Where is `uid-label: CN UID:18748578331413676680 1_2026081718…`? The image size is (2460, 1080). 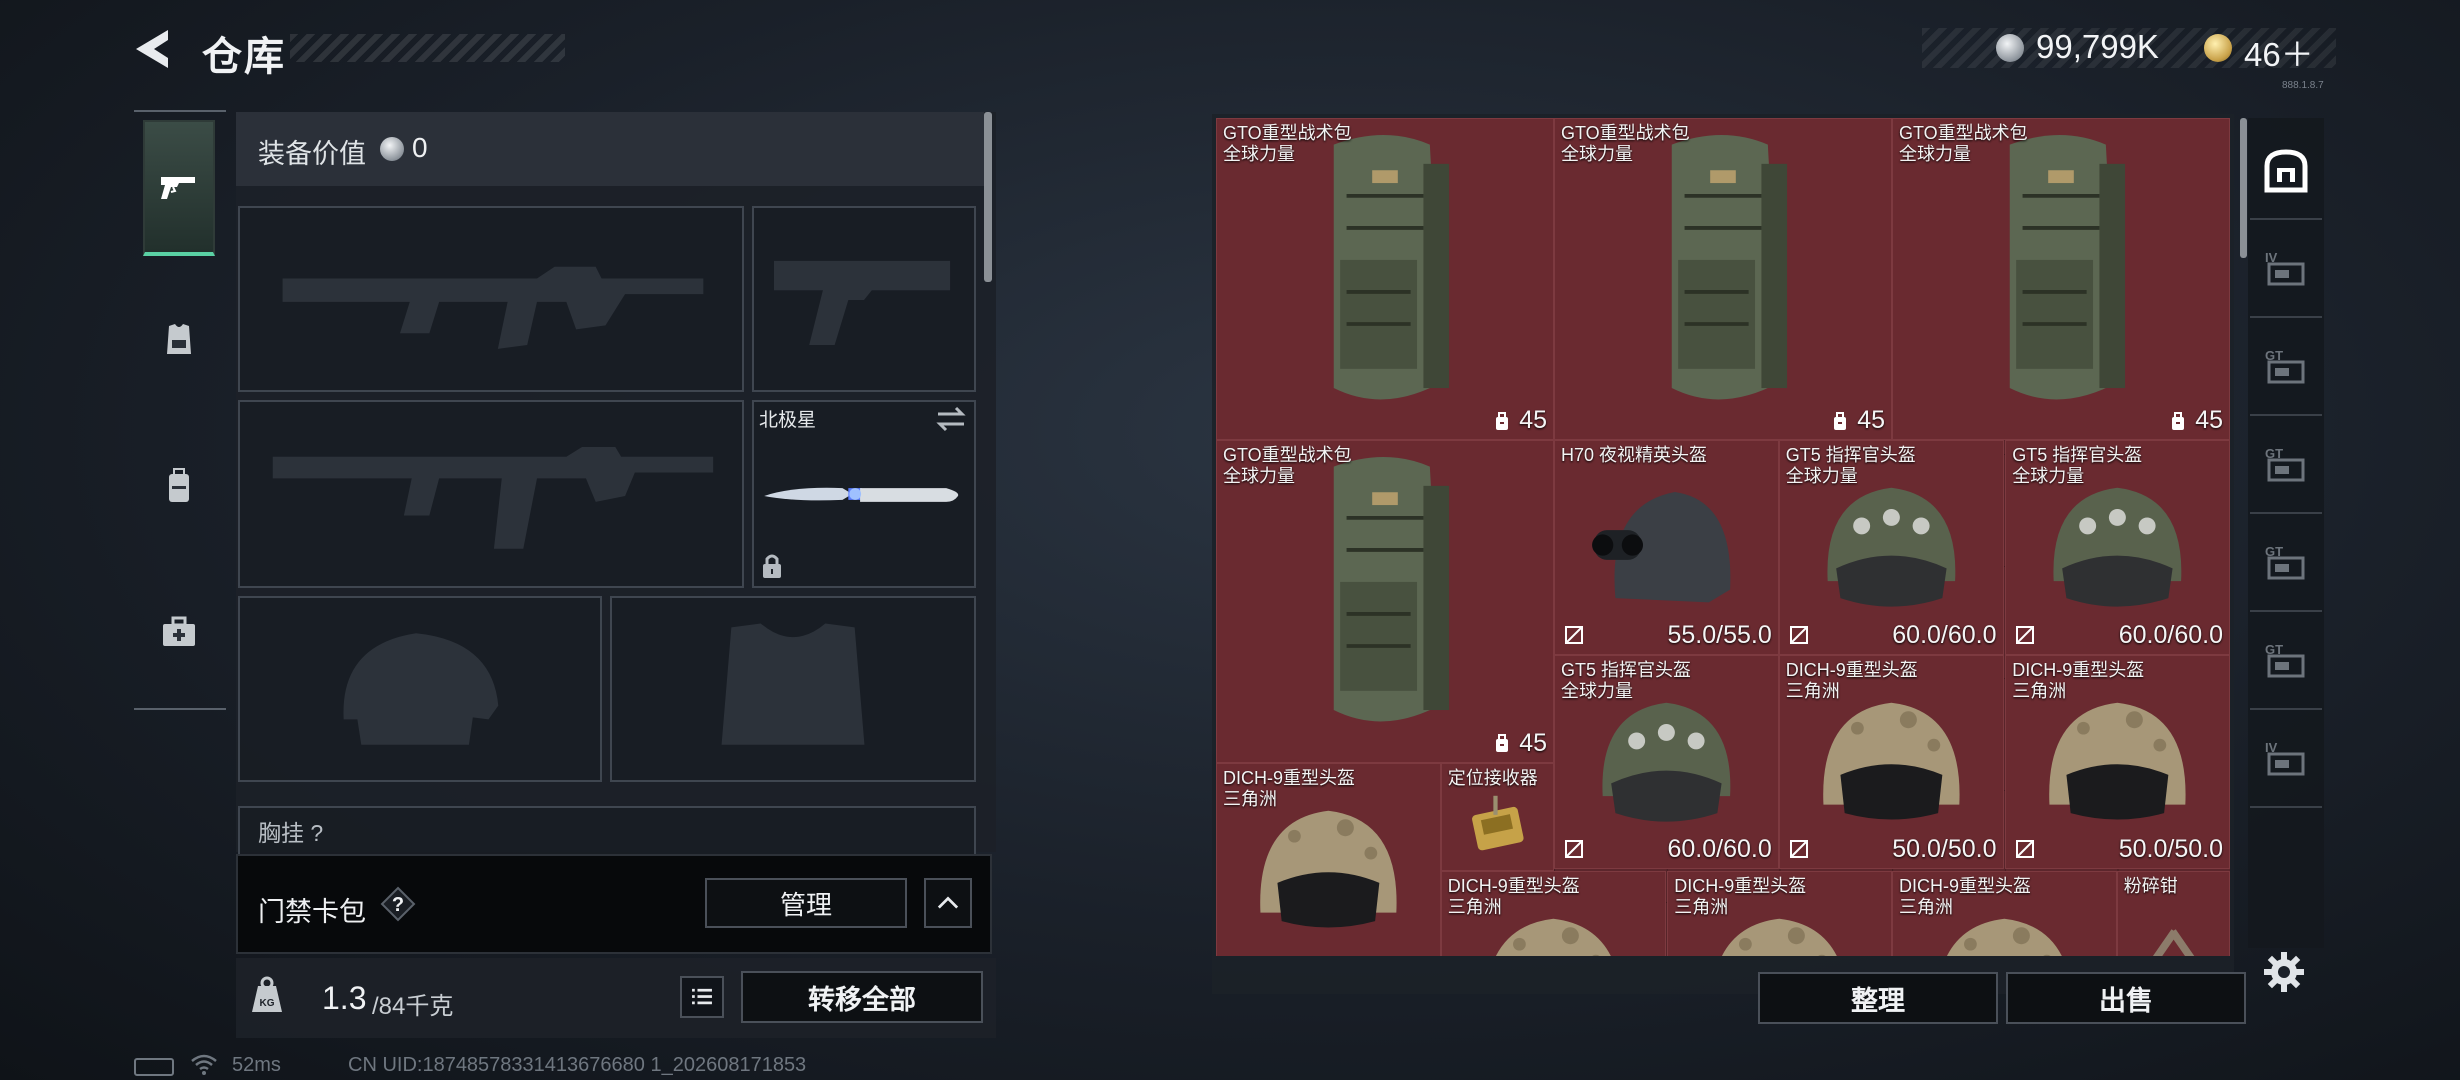 uid-label: CN UID:18748578331413676680 1_2026081718… is located at coordinates (577, 1065).